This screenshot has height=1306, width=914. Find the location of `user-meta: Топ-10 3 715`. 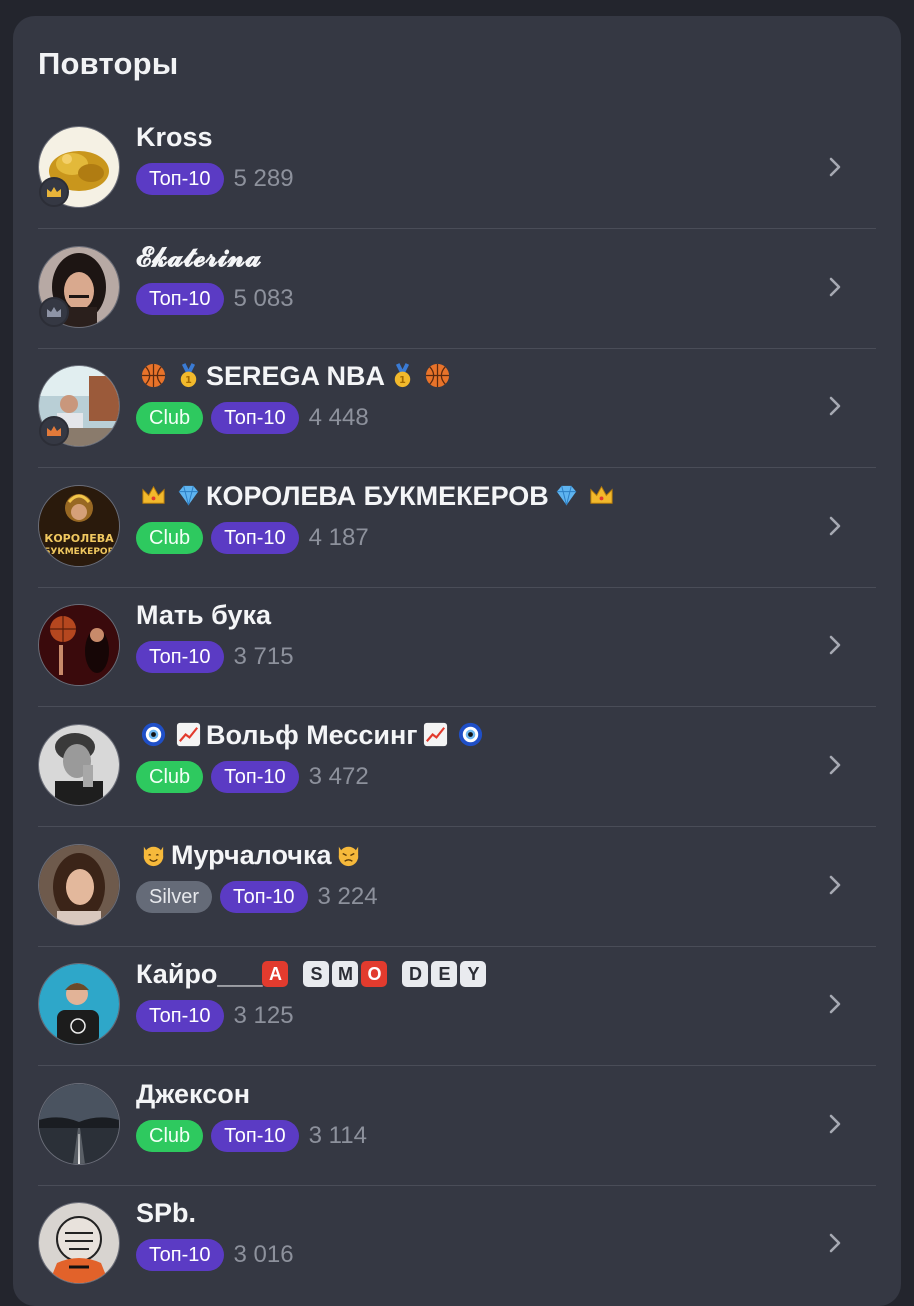

user-meta: Топ-10 3 715 is located at coordinates (215, 657).